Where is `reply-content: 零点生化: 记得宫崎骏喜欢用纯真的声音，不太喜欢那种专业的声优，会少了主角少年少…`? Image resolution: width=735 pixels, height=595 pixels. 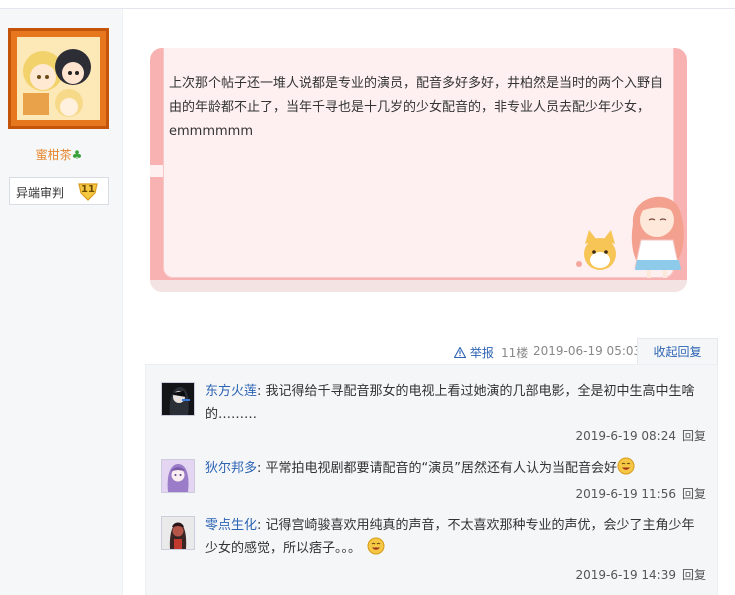
reply-content: 零点生化: 记得宫崎骏喜欢用纯真的声音，不太喜欢那种专业的声优，会少了主角少年少… is located at coordinates (450, 537).